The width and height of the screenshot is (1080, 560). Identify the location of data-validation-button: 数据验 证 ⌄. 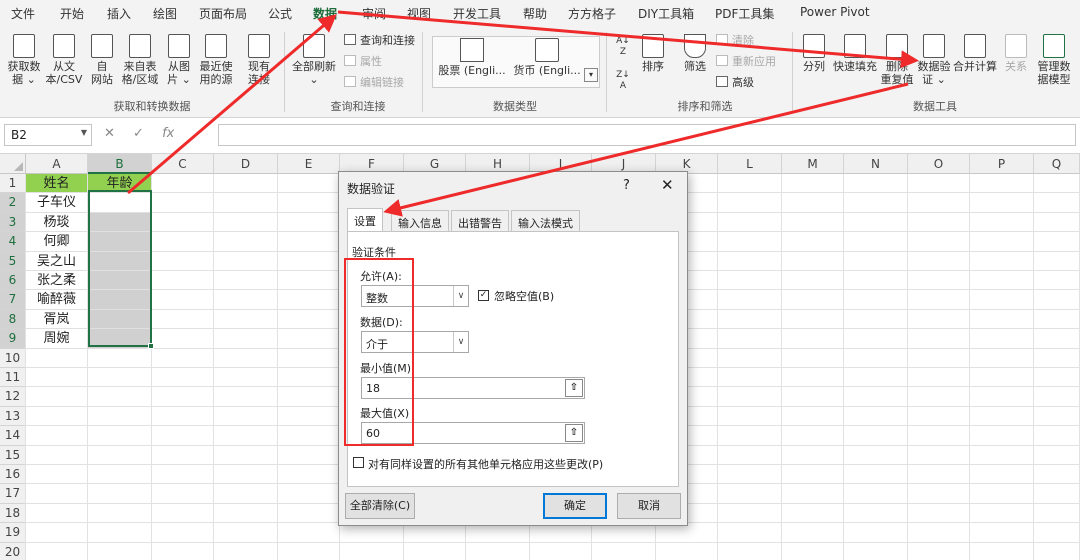
(934, 60).